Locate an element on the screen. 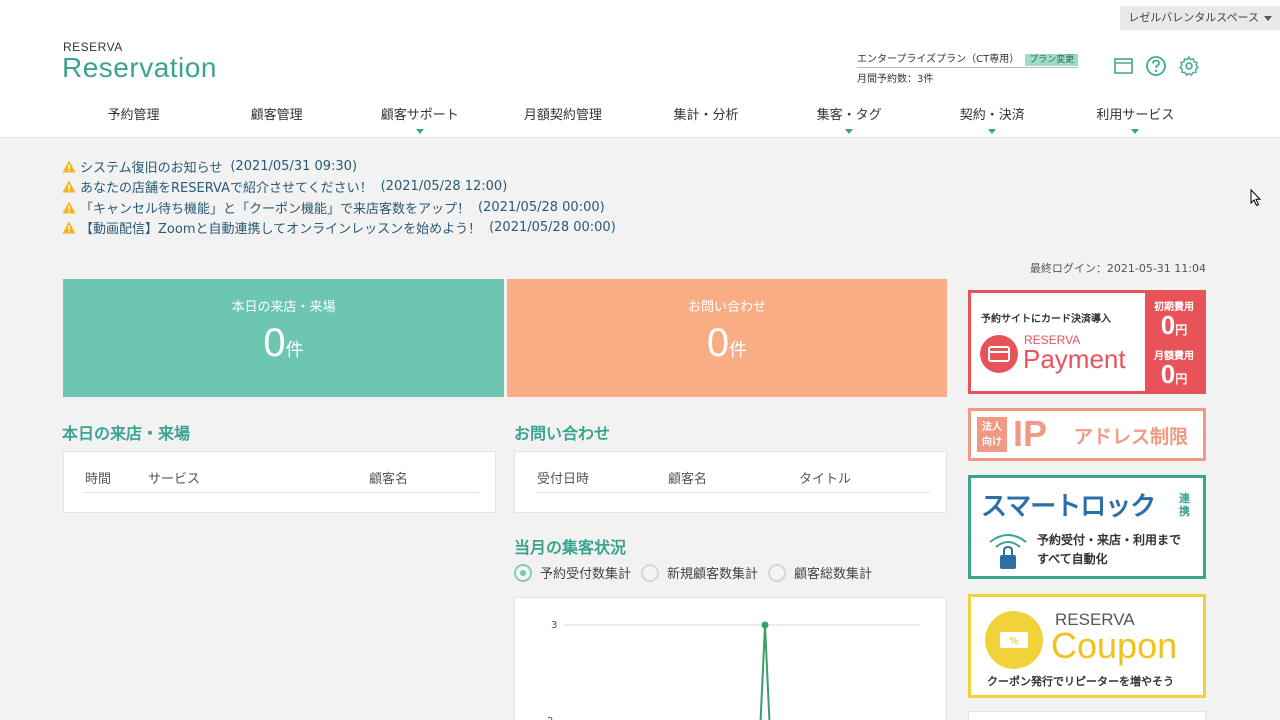 This screenshot has height=720, width=1280. monthly-chart: 3 2 is located at coordinates (730, 658).